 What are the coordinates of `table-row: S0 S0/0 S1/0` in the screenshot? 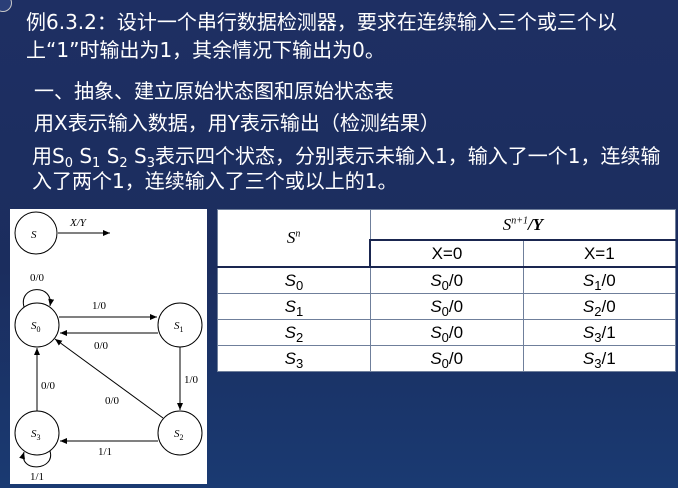 It's located at (447, 280).